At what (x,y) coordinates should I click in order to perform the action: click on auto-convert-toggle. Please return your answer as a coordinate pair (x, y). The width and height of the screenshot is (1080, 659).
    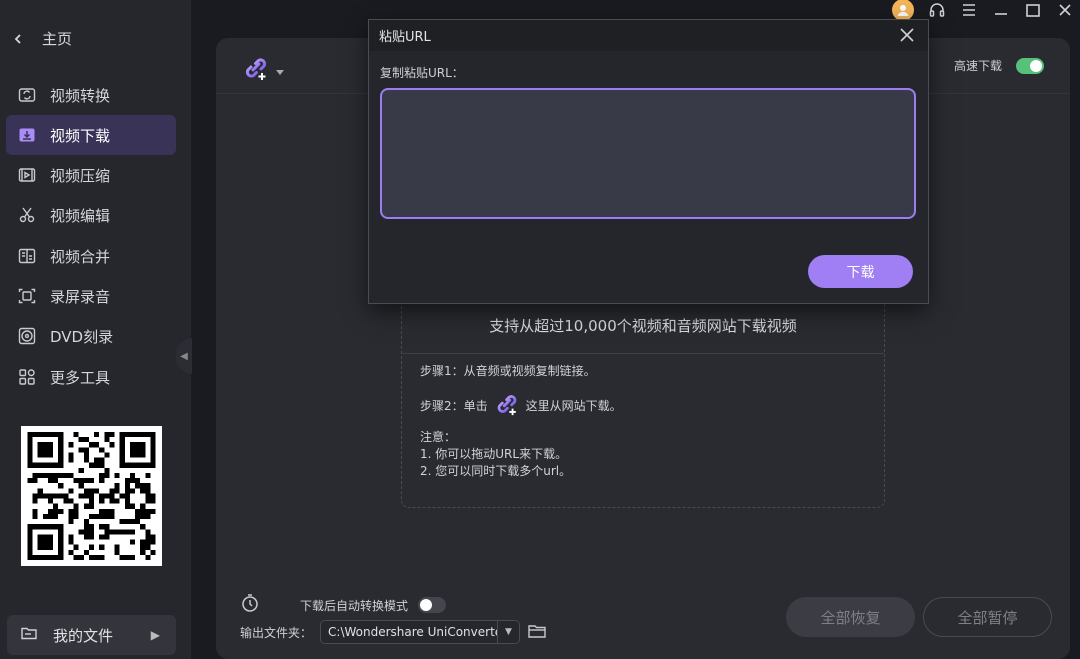
    Looking at the image, I should click on (432, 605).